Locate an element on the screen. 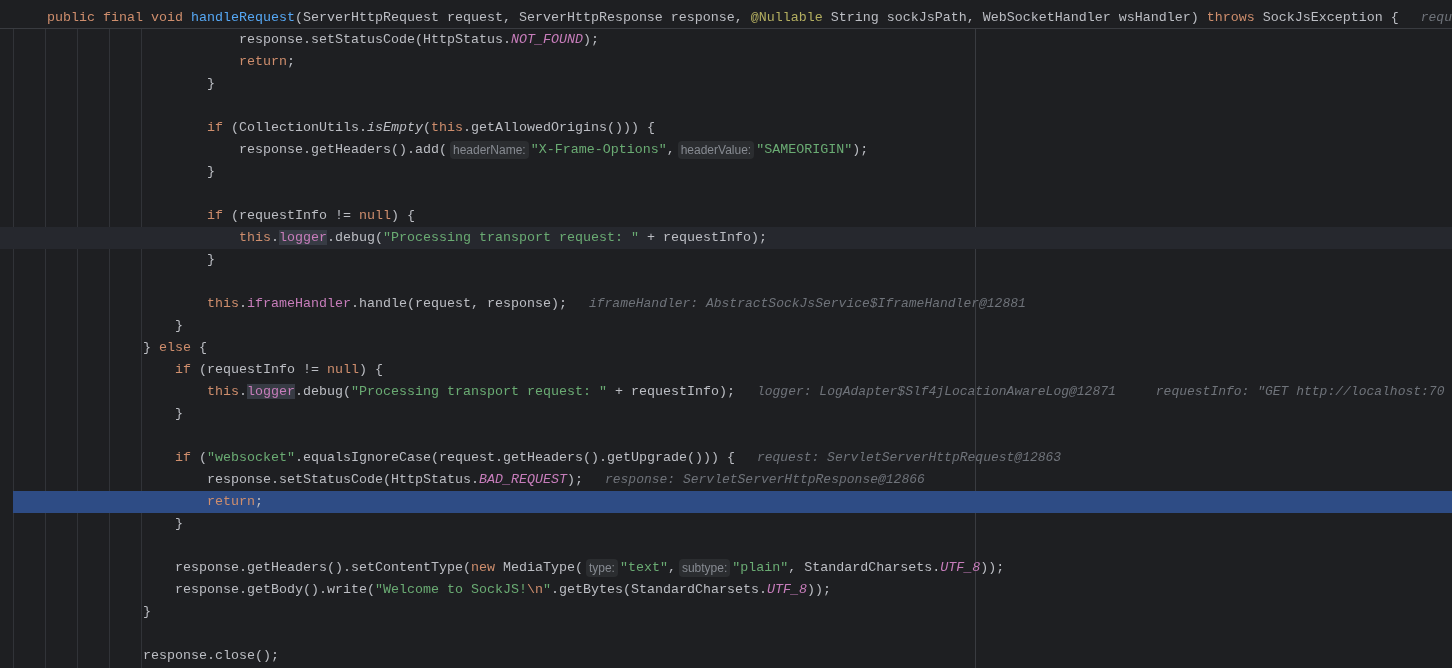 This screenshot has height=668, width=1452. debug-value: requestInfo: "GET http://localhost:70 is located at coordinates (1300, 392).